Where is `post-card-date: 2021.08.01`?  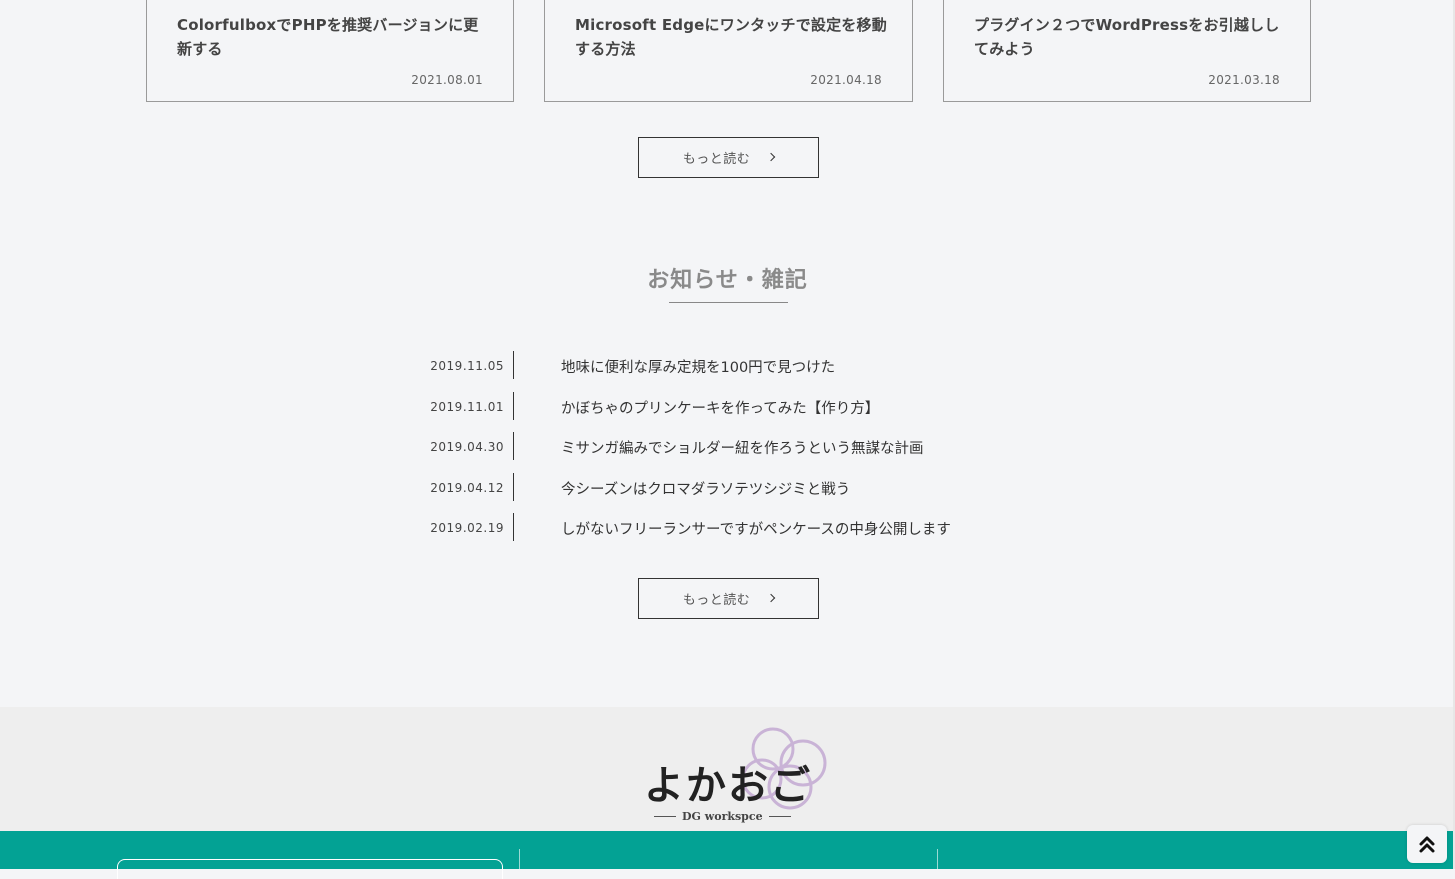 post-card-date: 2021.08.01 is located at coordinates (447, 80).